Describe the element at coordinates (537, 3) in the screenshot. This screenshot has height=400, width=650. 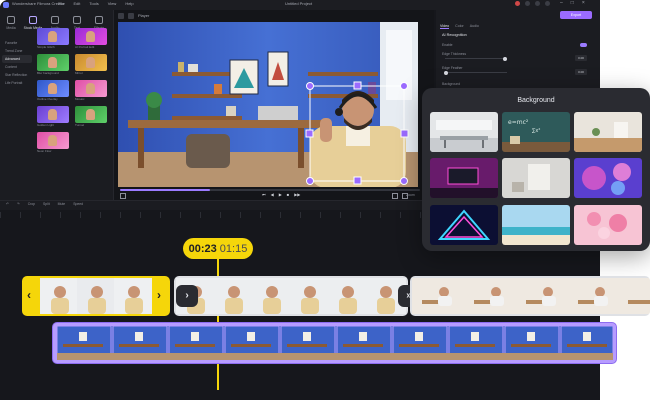
I see `cloud-icon` at that location.